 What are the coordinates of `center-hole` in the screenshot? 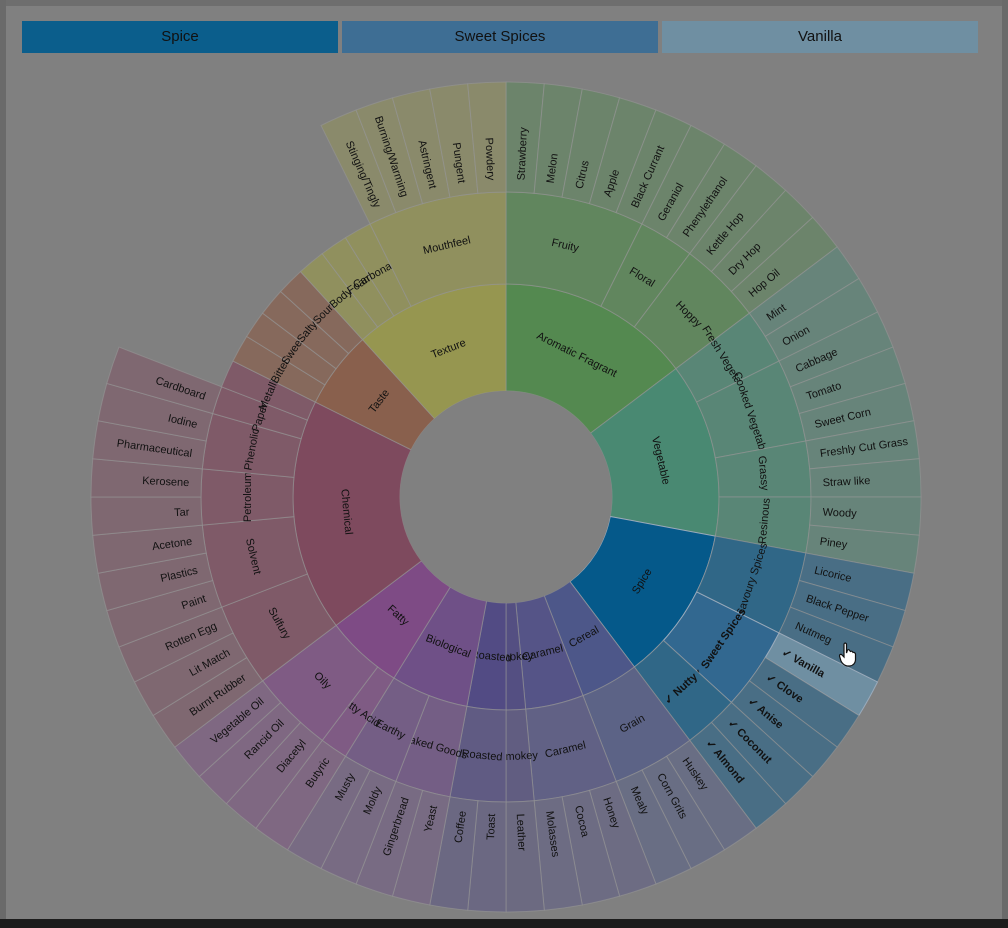 It's located at (506, 497).